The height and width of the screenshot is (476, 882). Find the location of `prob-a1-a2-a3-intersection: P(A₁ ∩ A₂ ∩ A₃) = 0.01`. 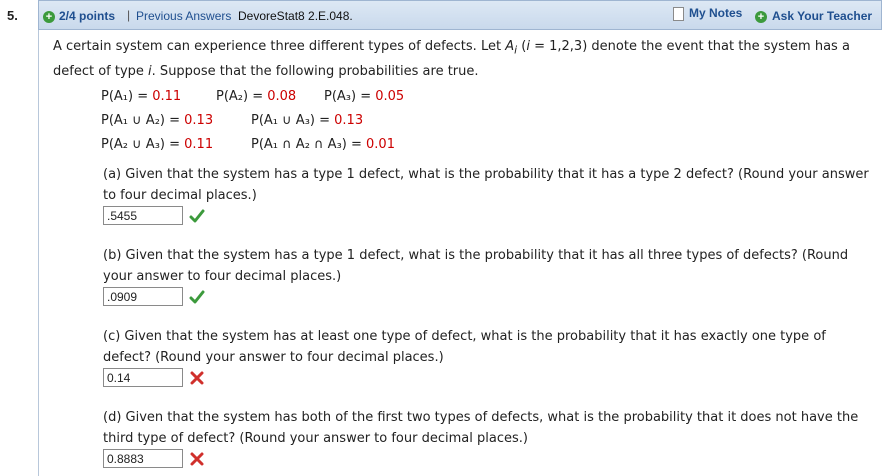

prob-a1-a2-a3-intersection: P(A₁ ∩ A₂ ∩ A₃) = 0.01 is located at coordinates (323, 144).